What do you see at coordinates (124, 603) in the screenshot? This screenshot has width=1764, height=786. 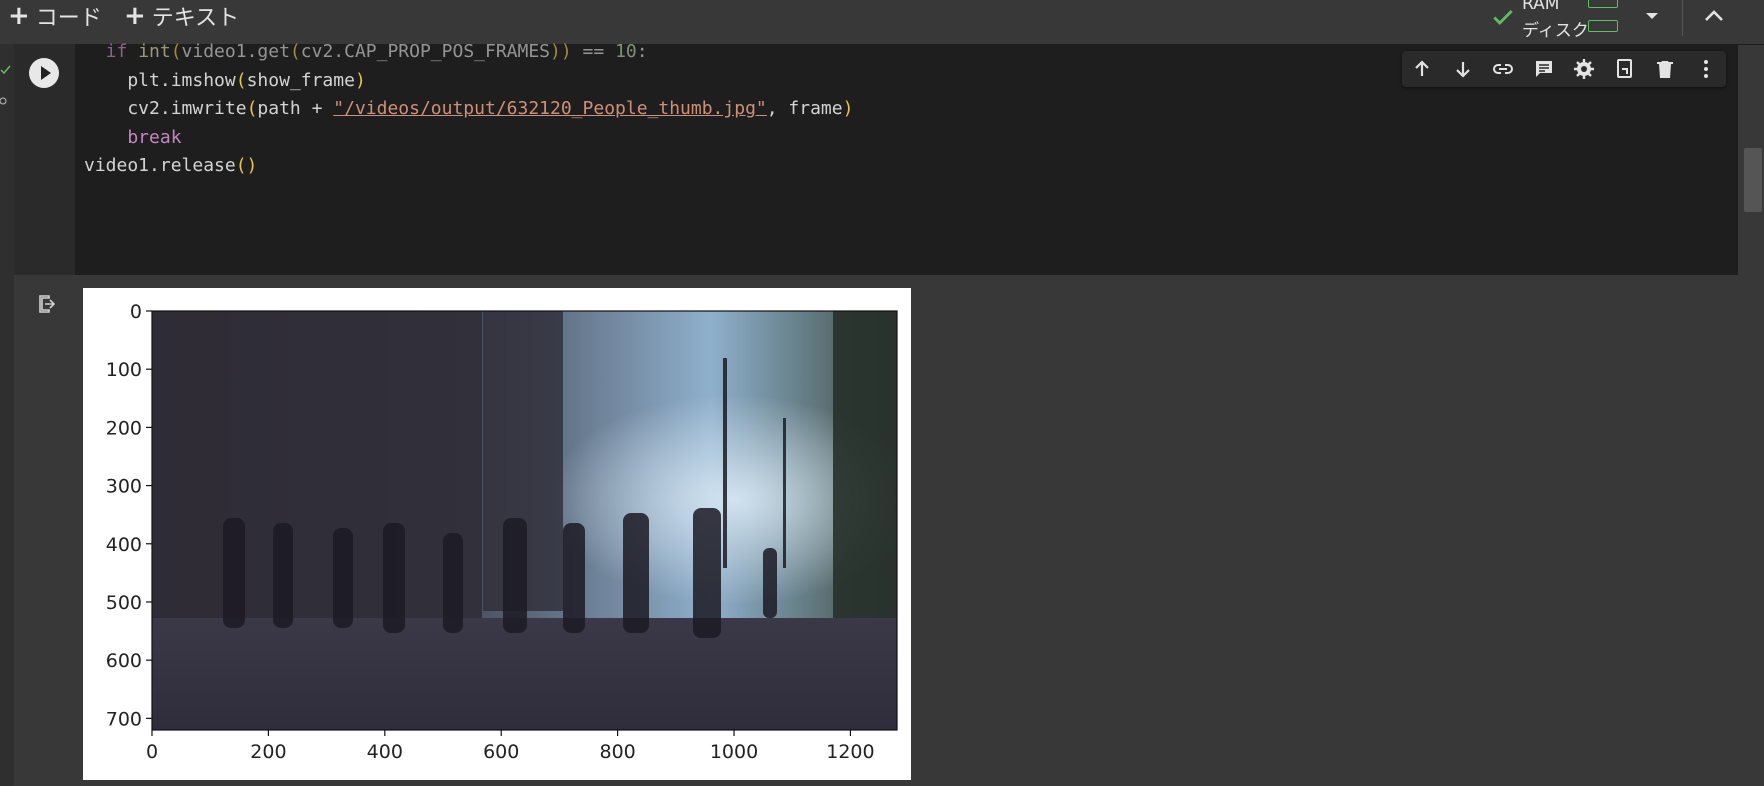 I see `y-tick-label: 500` at bounding box center [124, 603].